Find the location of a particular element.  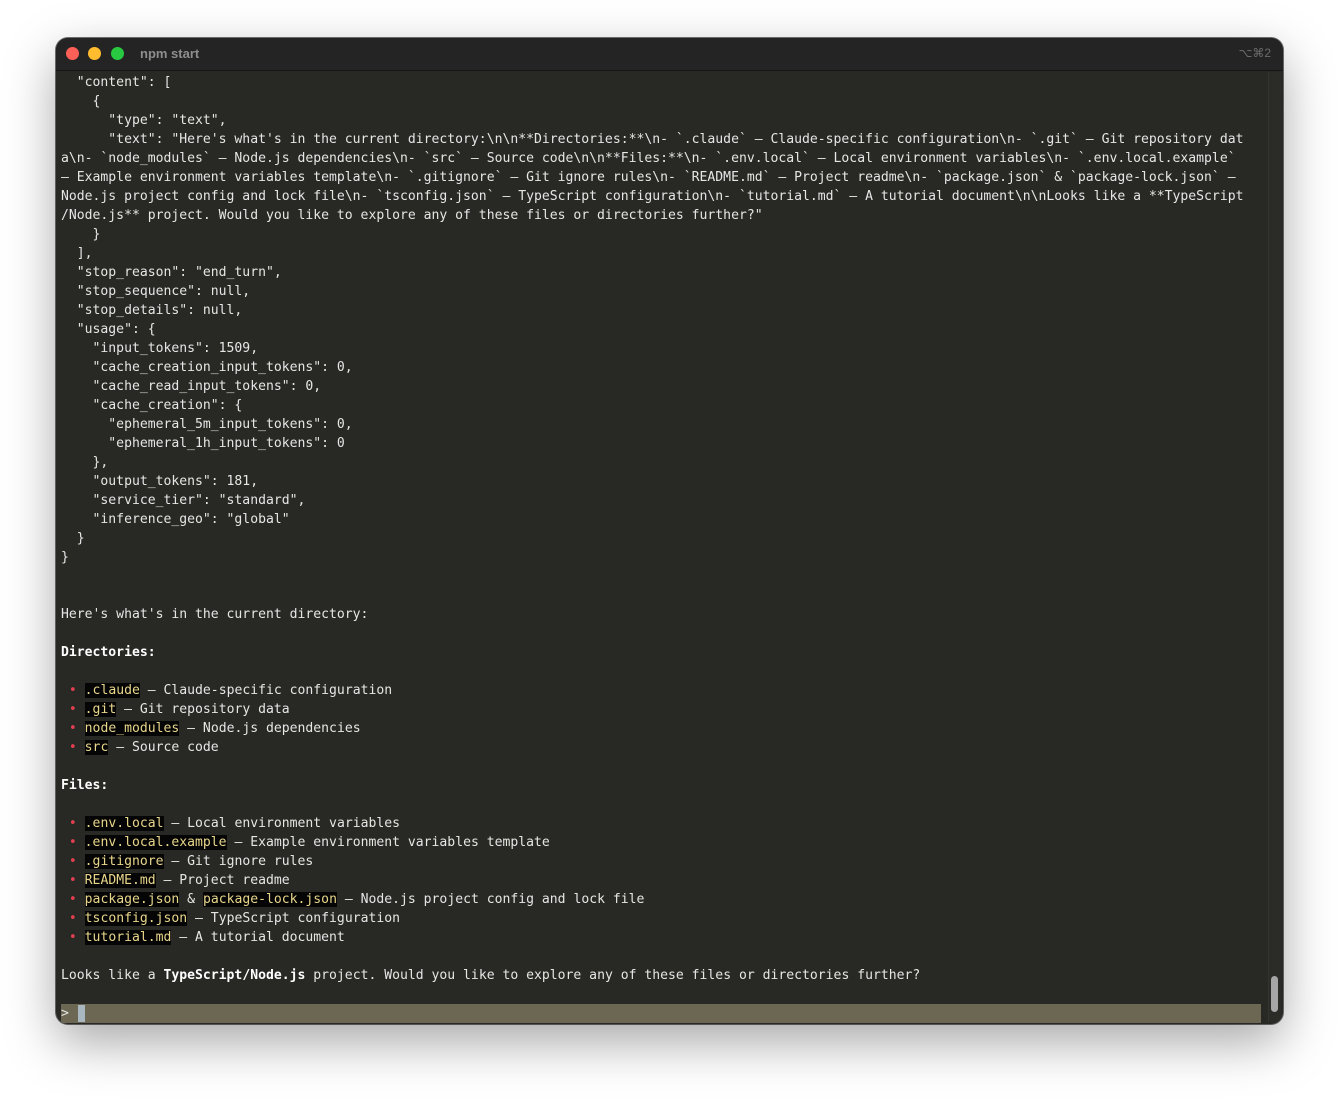

json-line: "cache_creation_input_tokens": 0, is located at coordinates (663, 367).